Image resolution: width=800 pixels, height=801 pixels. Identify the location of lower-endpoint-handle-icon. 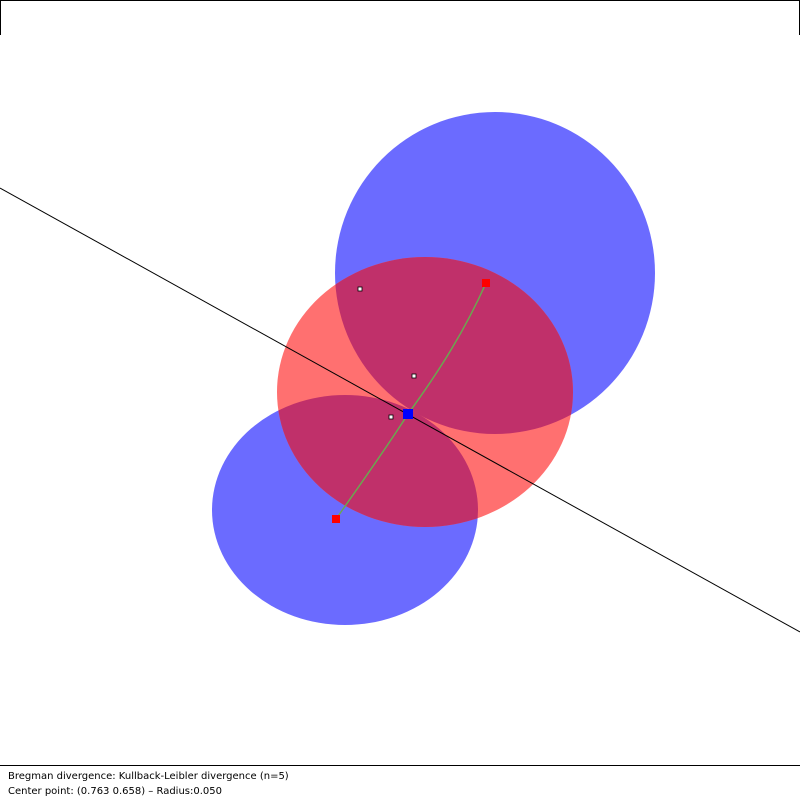
(336, 519).